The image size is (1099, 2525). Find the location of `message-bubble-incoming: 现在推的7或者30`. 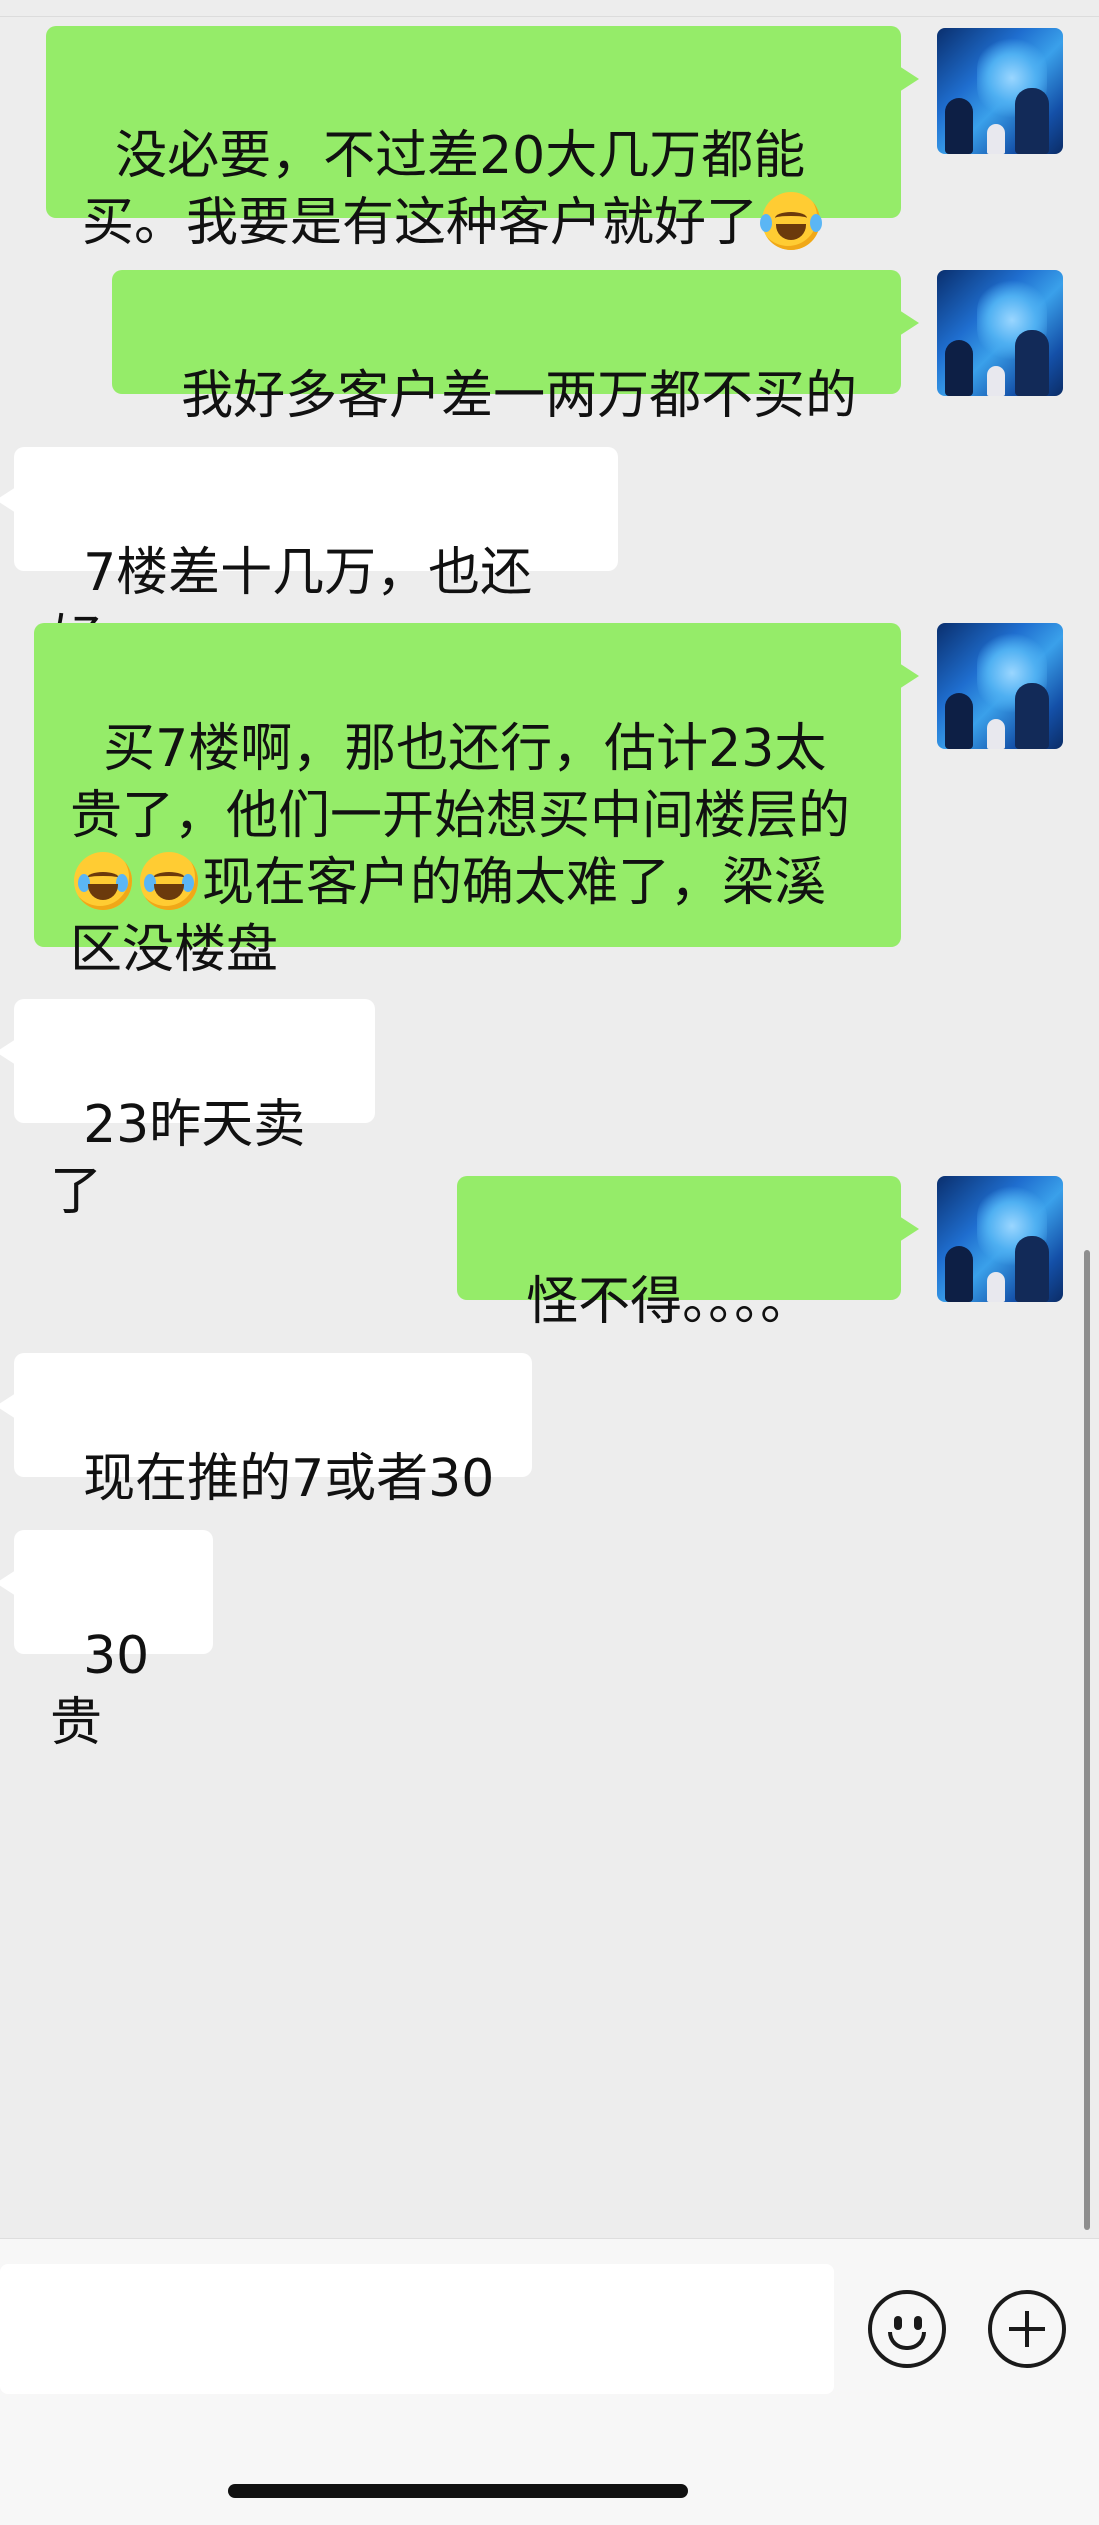

message-bubble-incoming: 现在推的7或者30 is located at coordinates (266, 1431).